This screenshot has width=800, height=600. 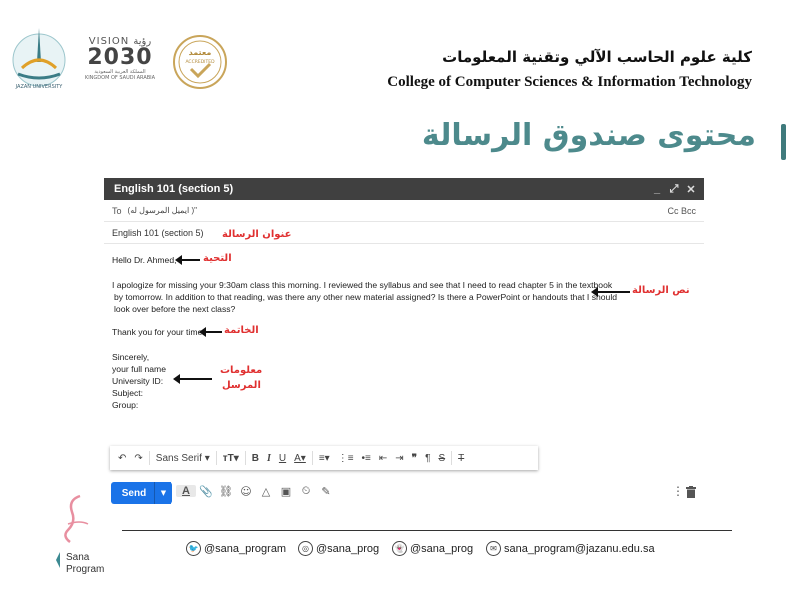 I want to click on accr-en: ACCREDITED, so click(x=200, y=62).